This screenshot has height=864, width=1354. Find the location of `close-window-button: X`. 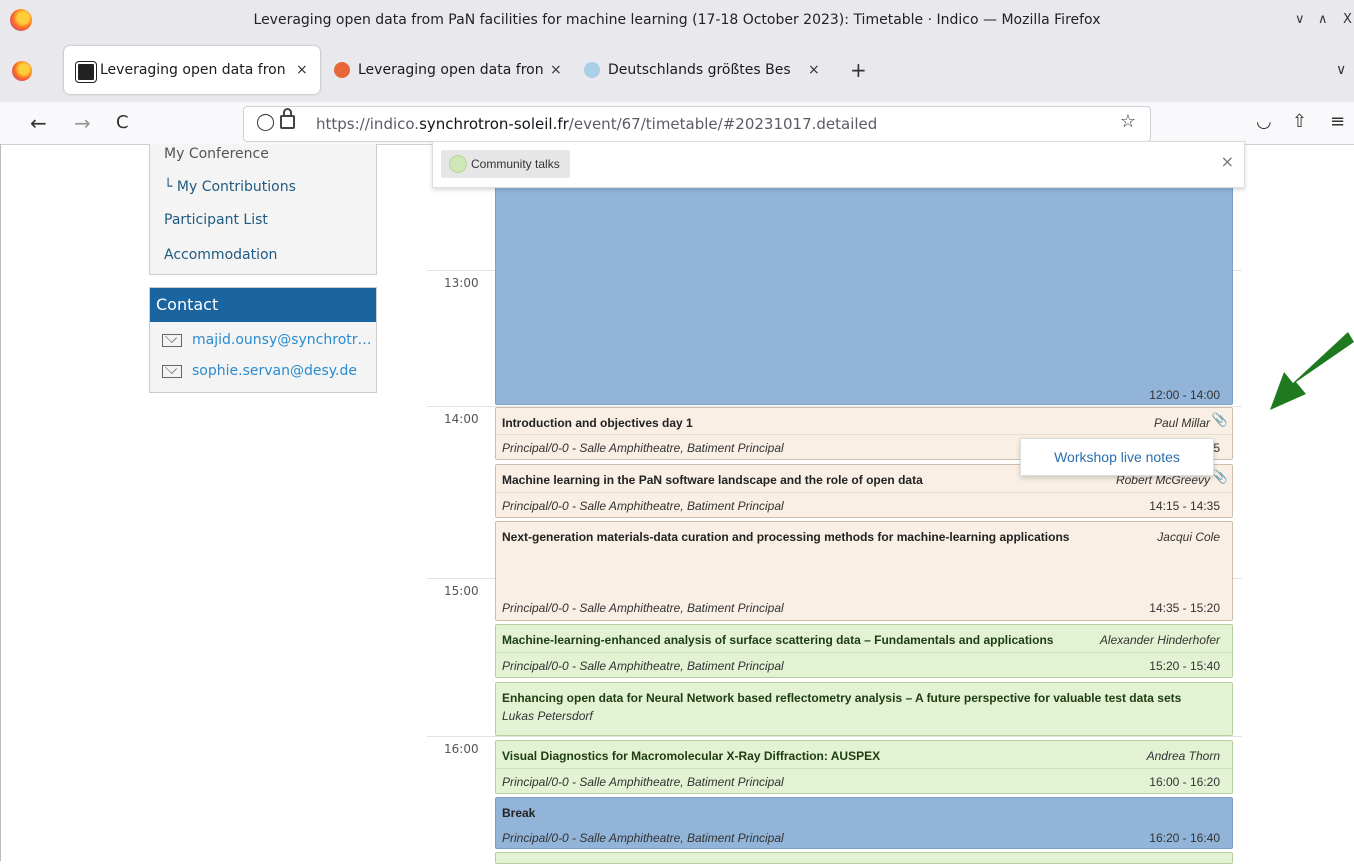

close-window-button: X is located at coordinates (1347, 19).